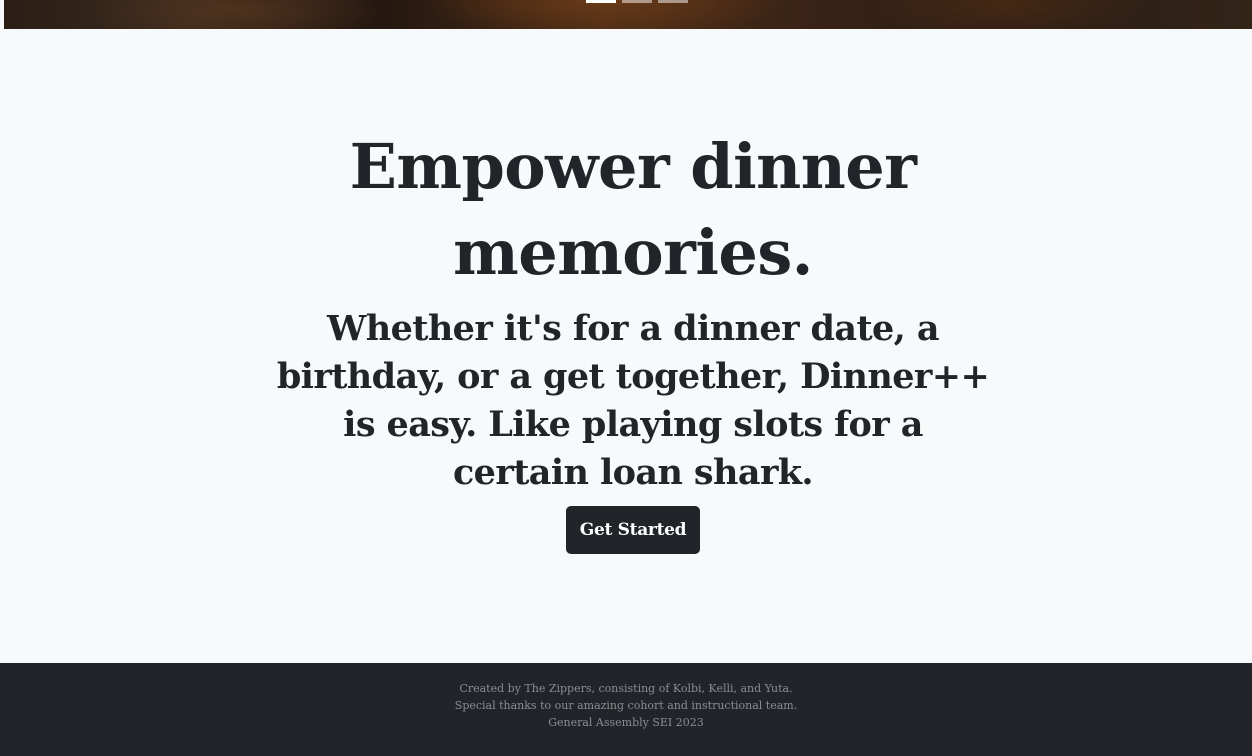  I want to click on footer-program: General Assembly SEI 2023, so click(626, 722).